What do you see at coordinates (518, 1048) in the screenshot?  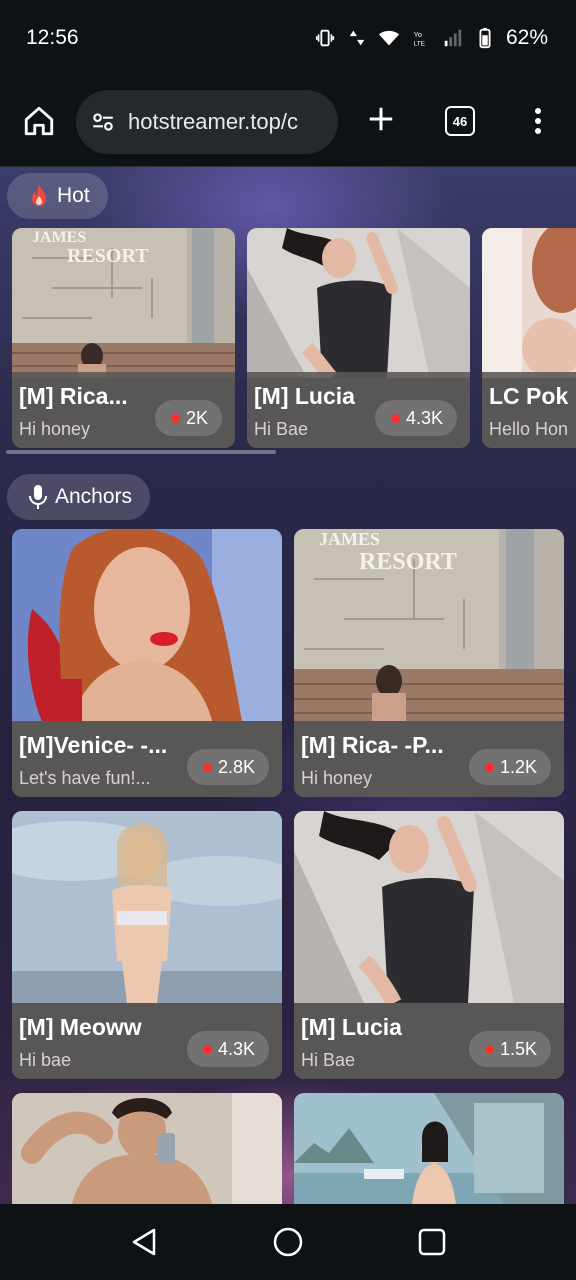 I see `viewer-count: 1.5K` at bounding box center [518, 1048].